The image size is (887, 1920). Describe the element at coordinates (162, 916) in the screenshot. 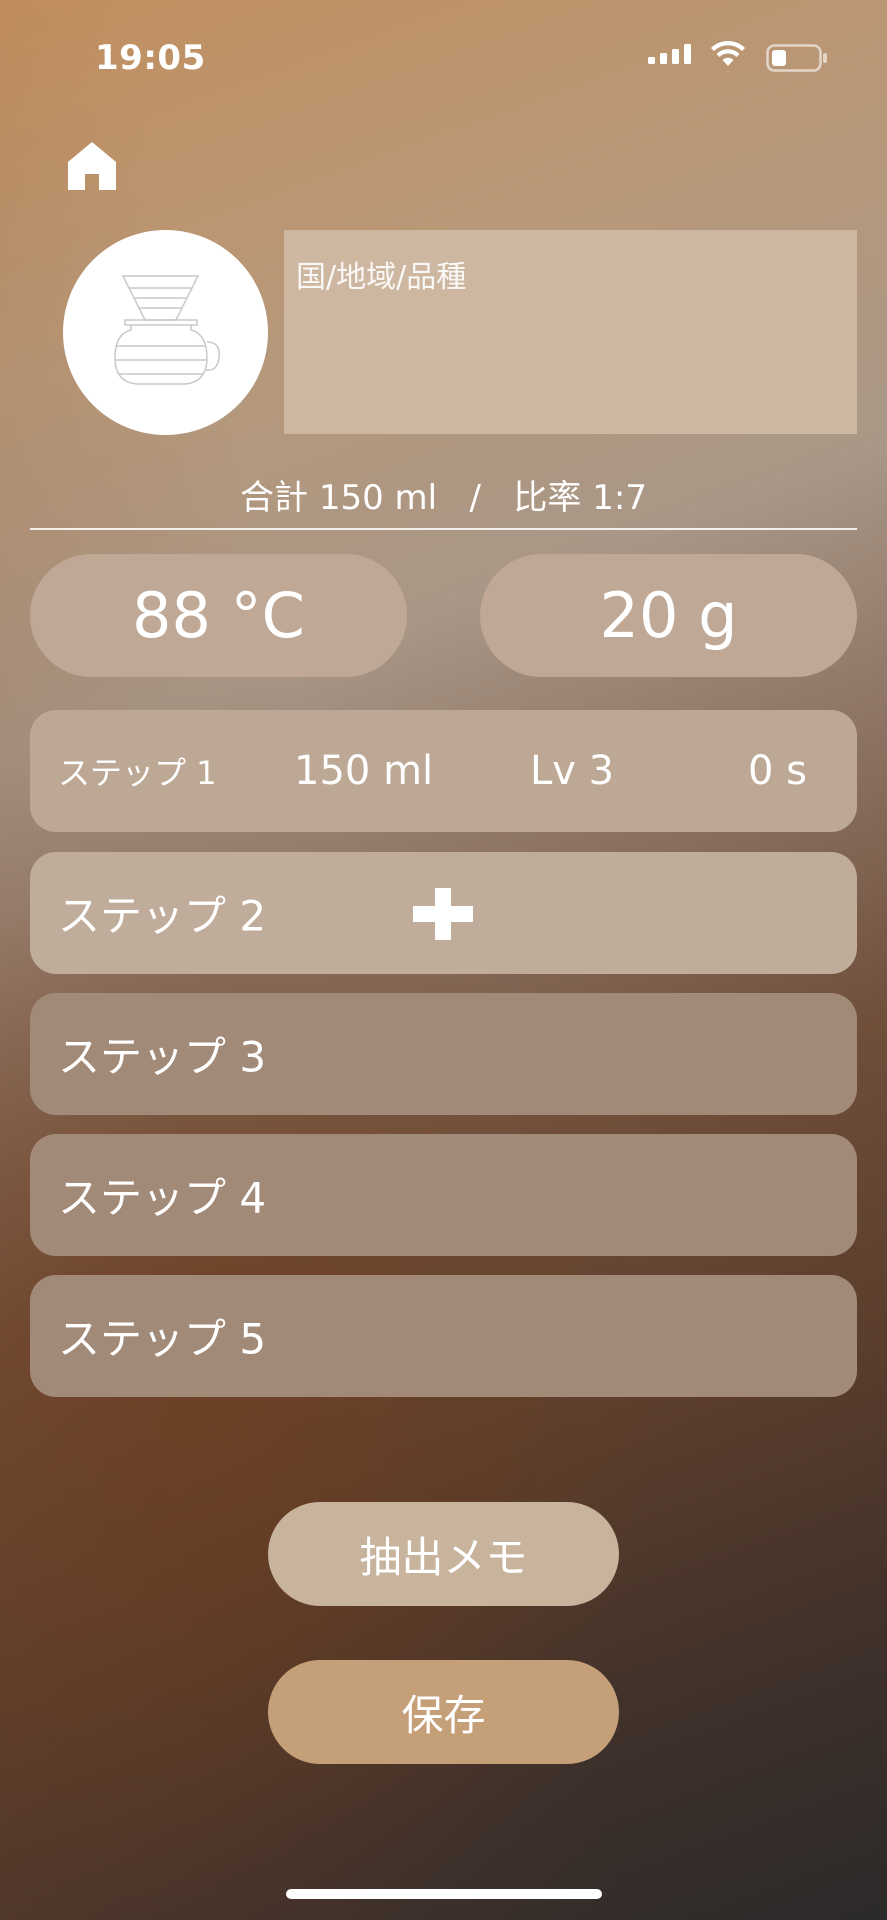

I see `step-label: ステップ 2` at that location.